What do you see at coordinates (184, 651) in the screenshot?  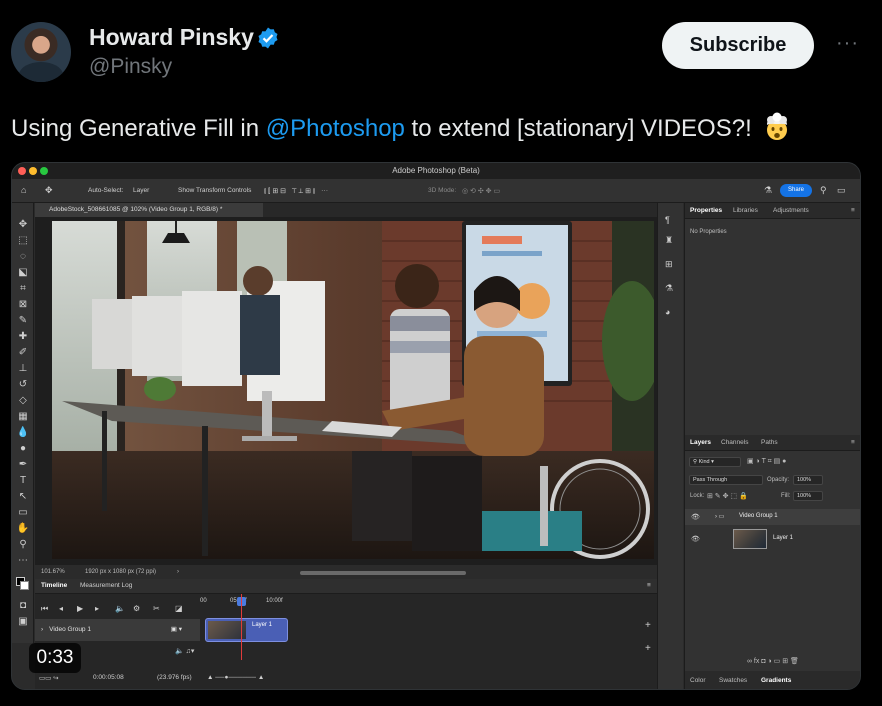 I see `audio-volume-icon: 🔈 ♫▾` at bounding box center [184, 651].